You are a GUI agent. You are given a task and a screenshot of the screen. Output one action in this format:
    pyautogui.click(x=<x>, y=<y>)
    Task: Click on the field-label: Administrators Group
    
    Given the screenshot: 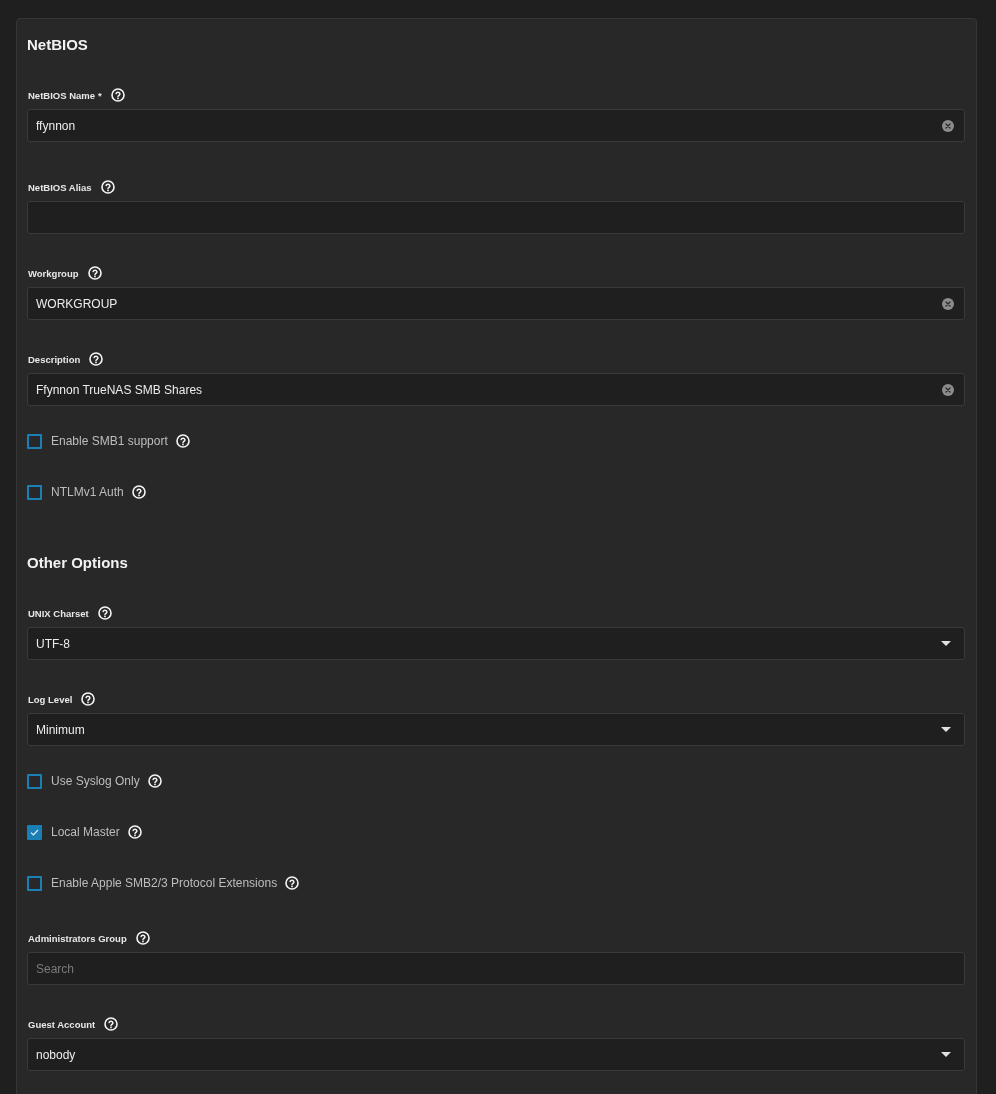 What is the action you would take?
    pyautogui.click(x=77, y=938)
    